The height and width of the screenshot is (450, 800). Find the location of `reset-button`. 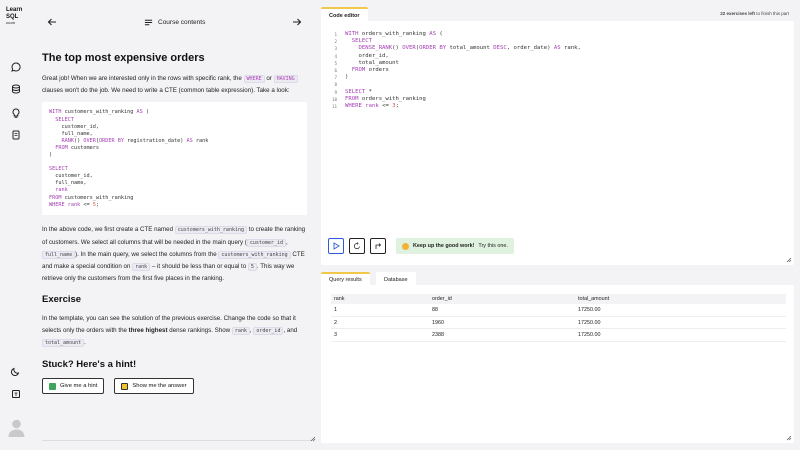

reset-button is located at coordinates (357, 246).